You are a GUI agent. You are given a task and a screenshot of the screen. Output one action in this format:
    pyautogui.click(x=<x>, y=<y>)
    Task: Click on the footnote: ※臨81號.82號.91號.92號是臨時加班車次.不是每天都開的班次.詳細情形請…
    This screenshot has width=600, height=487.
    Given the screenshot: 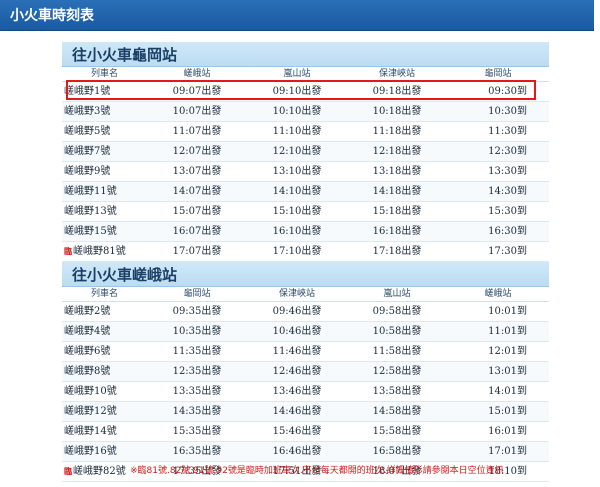 What is the action you would take?
    pyautogui.click(x=317, y=471)
    